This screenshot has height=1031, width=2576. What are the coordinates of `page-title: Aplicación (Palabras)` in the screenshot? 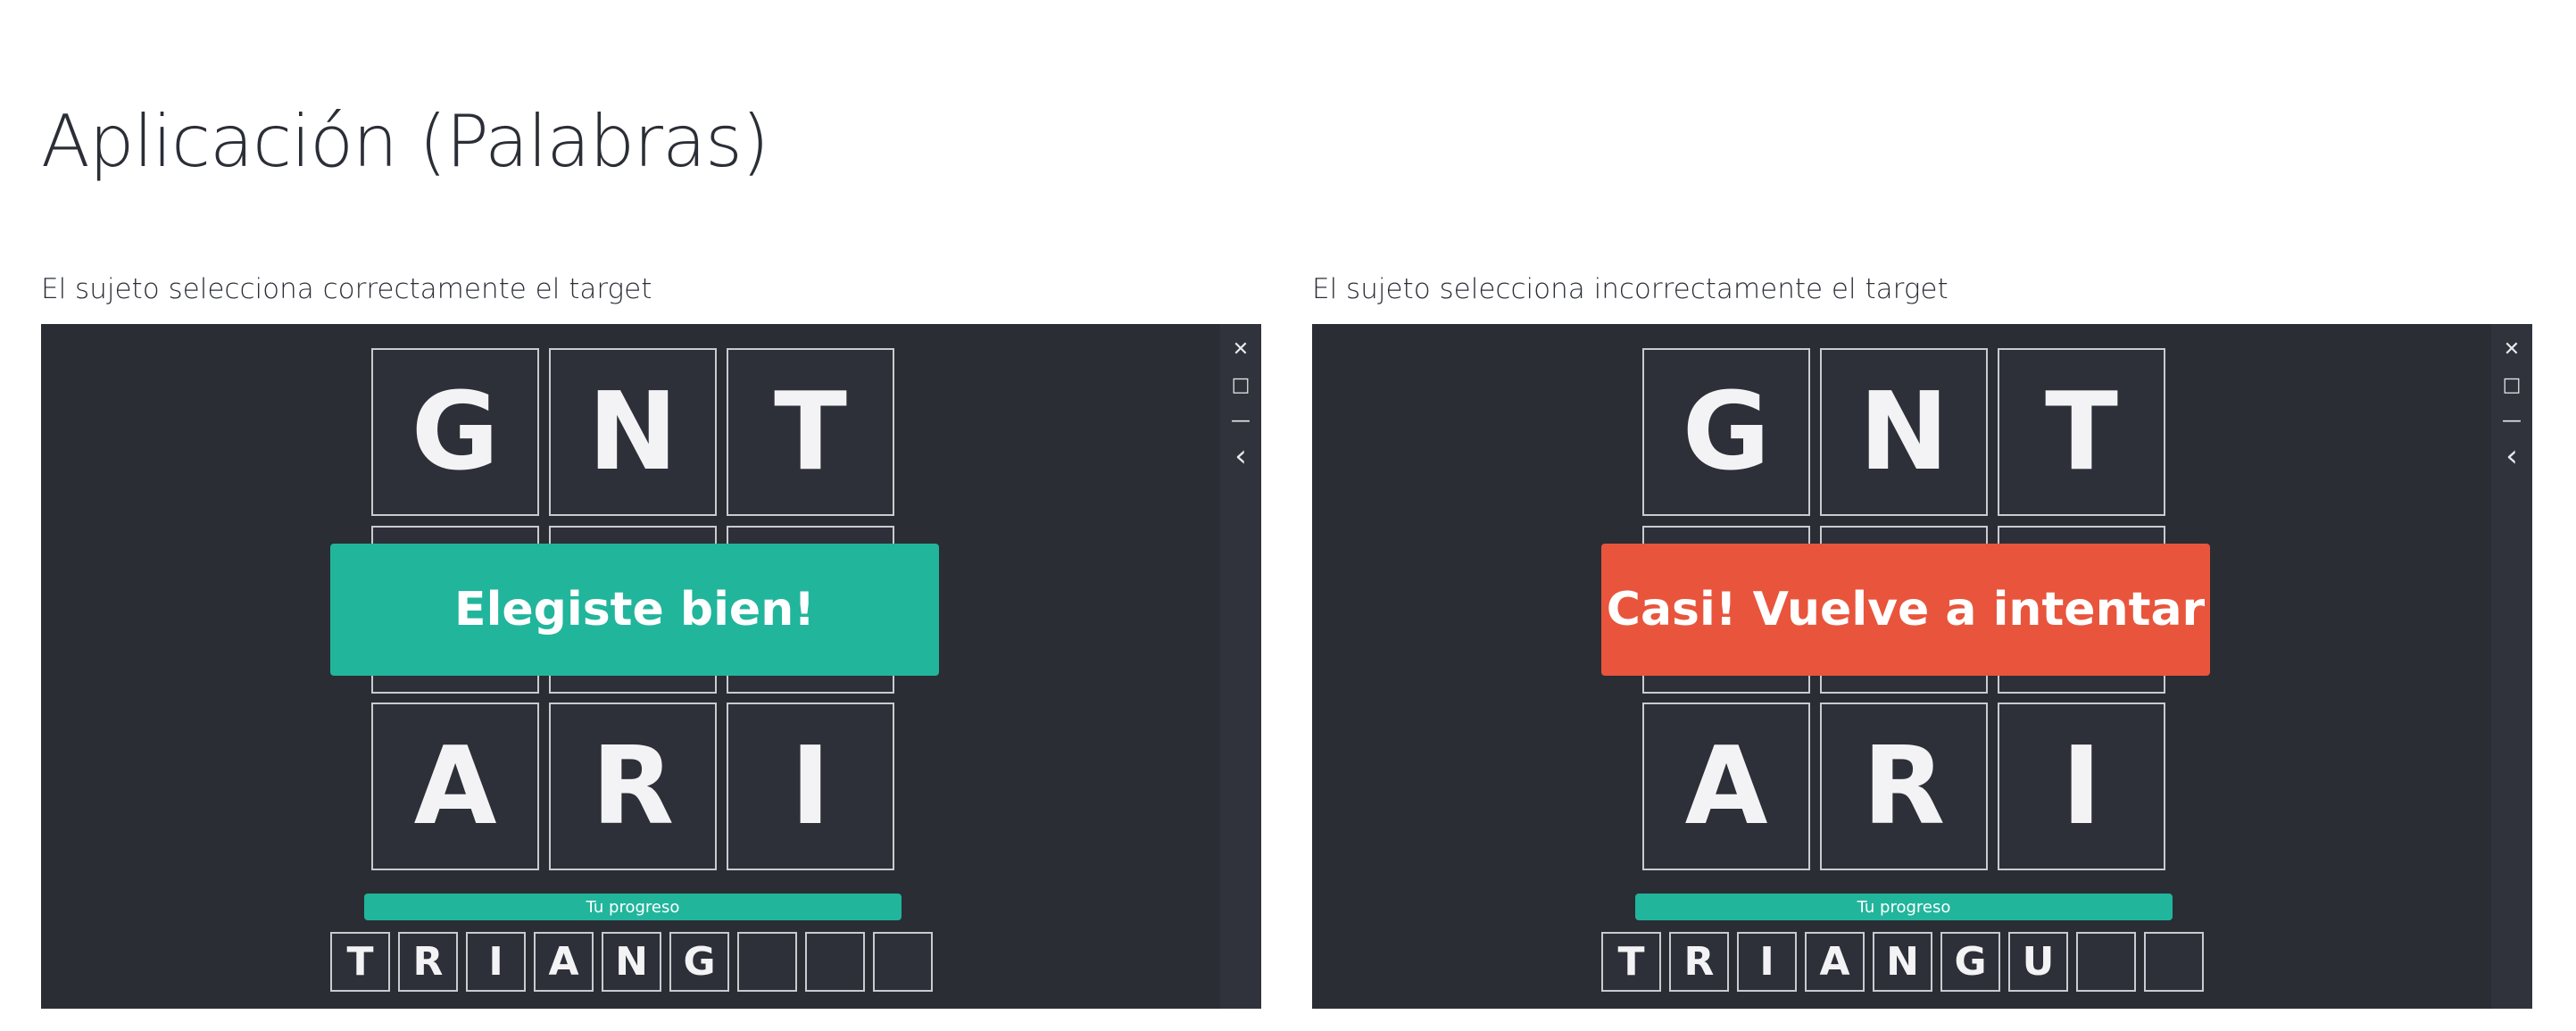 It's located at (405, 141).